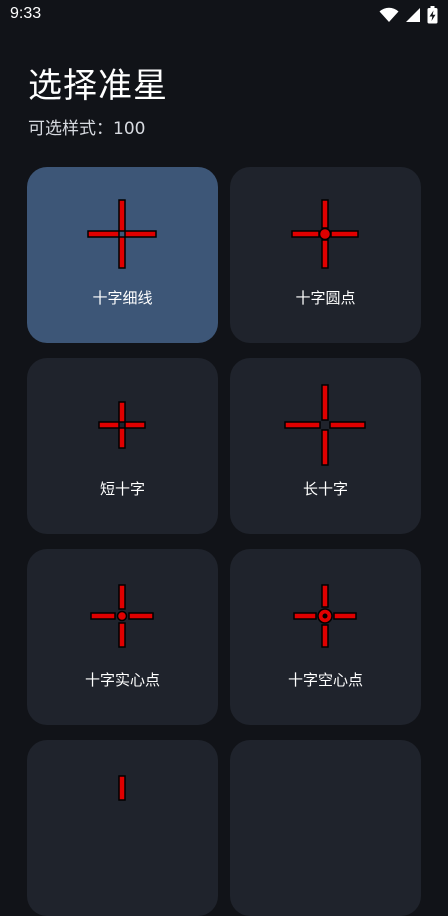 The width and height of the screenshot is (448, 916). What do you see at coordinates (98, 86) in the screenshot?
I see `page-title: 选择准星` at bounding box center [98, 86].